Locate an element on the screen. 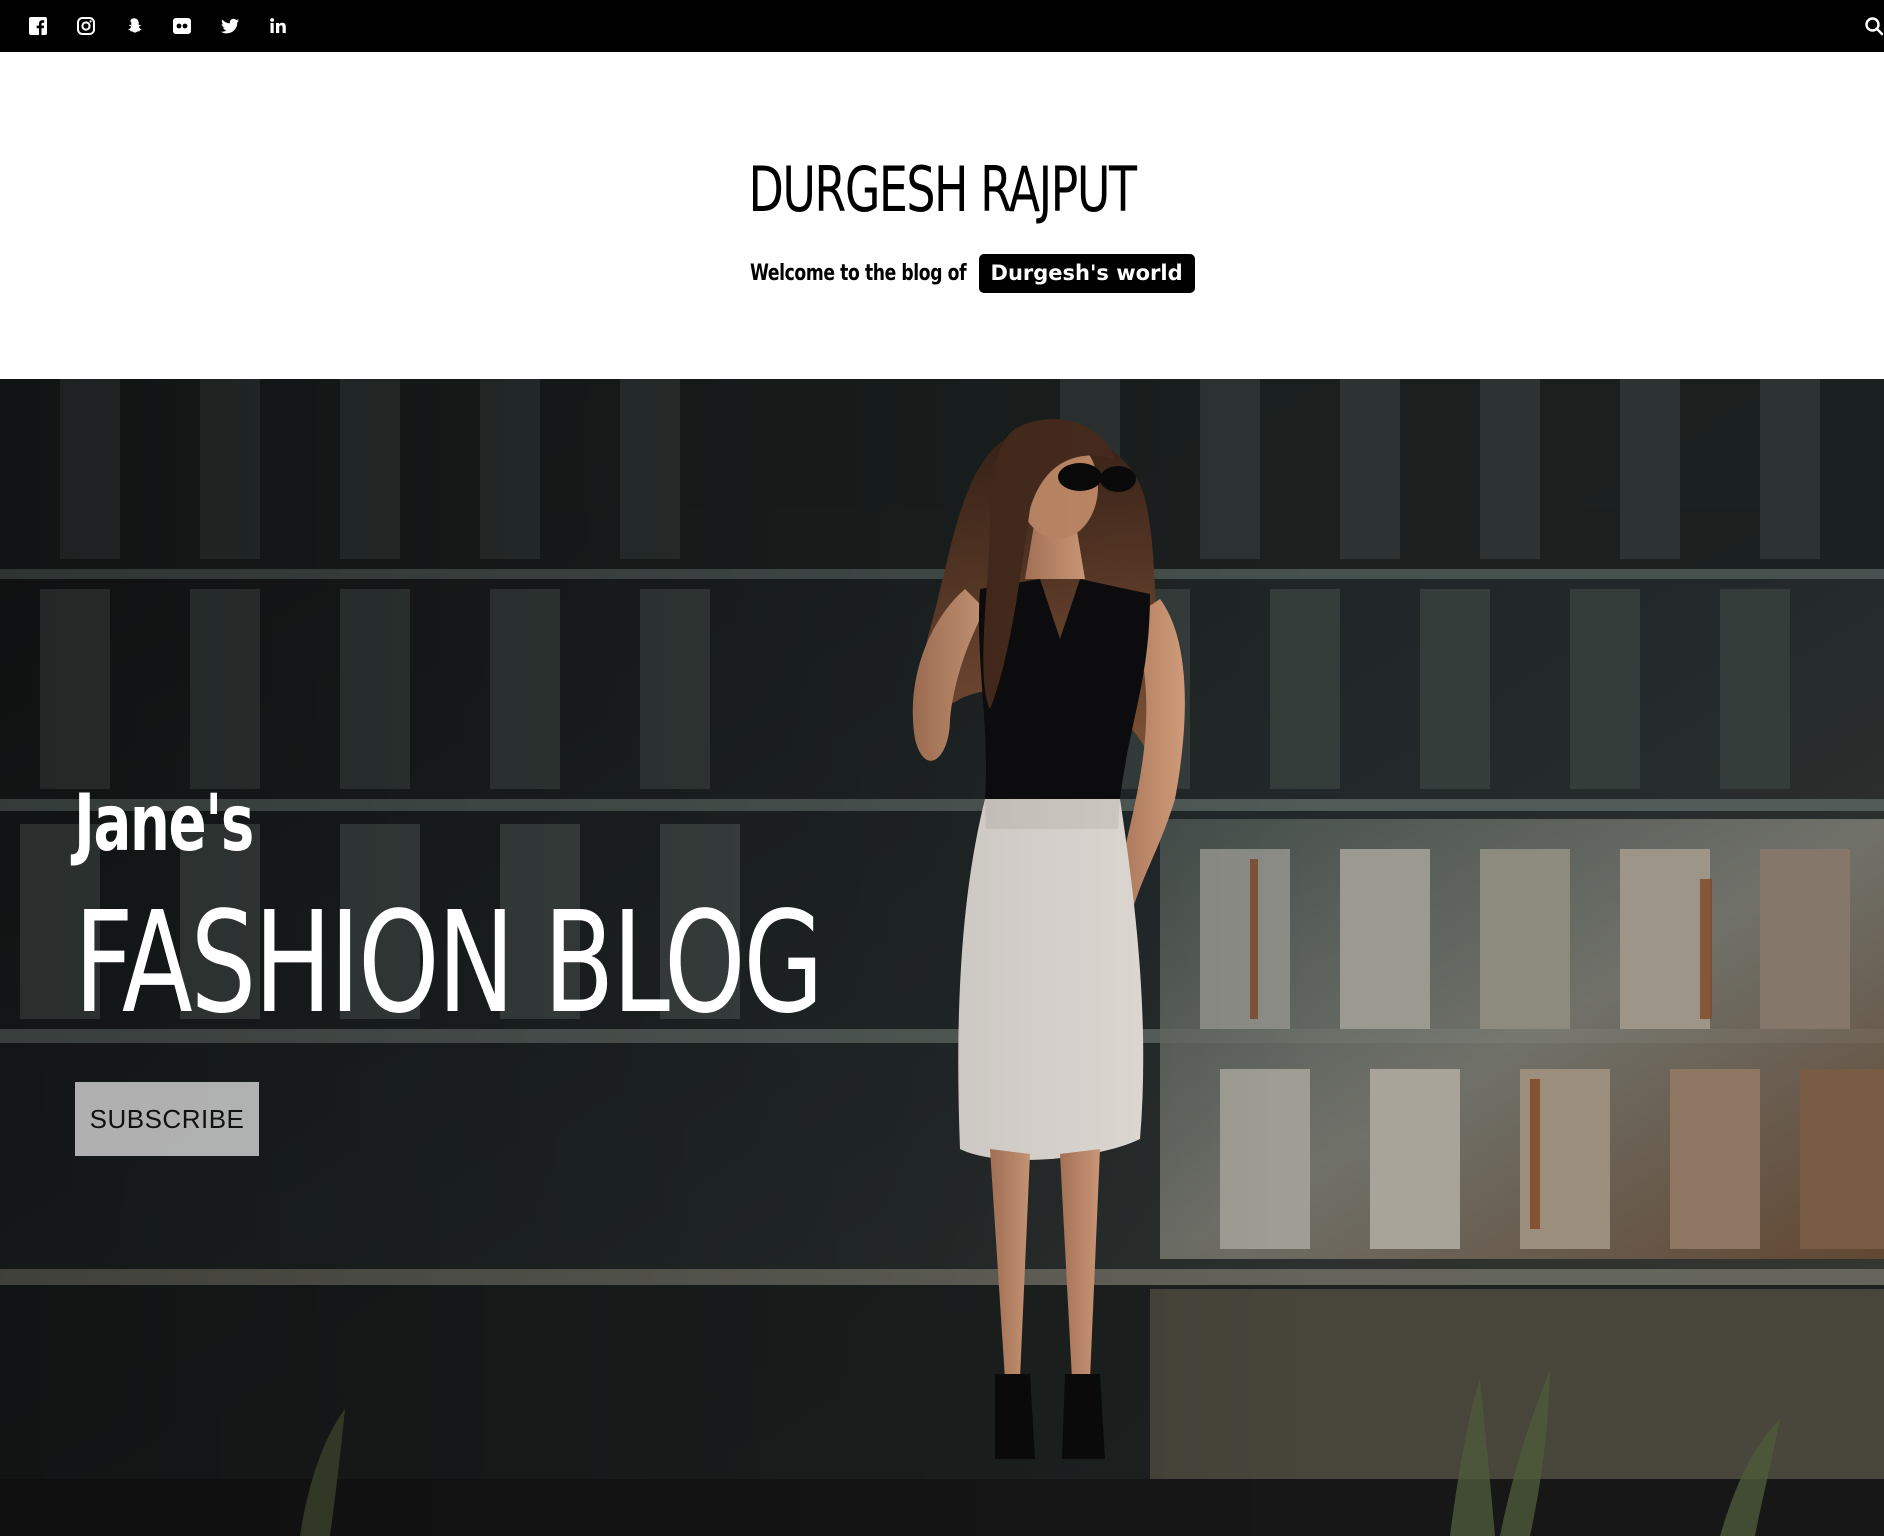 The height and width of the screenshot is (1536, 1884). tagline-badge: Durgesh's world is located at coordinates (1086, 273).